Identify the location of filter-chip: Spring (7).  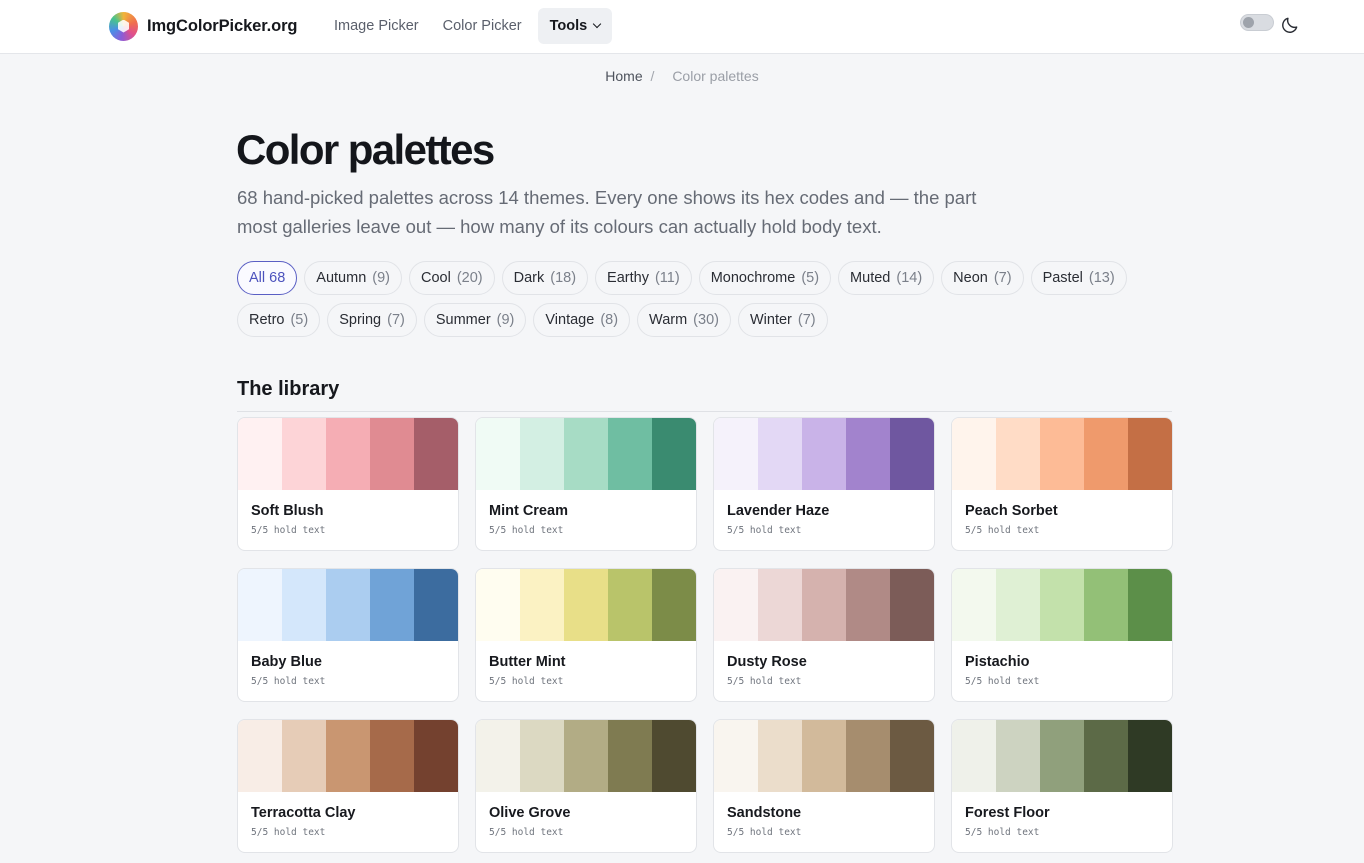
(372, 320).